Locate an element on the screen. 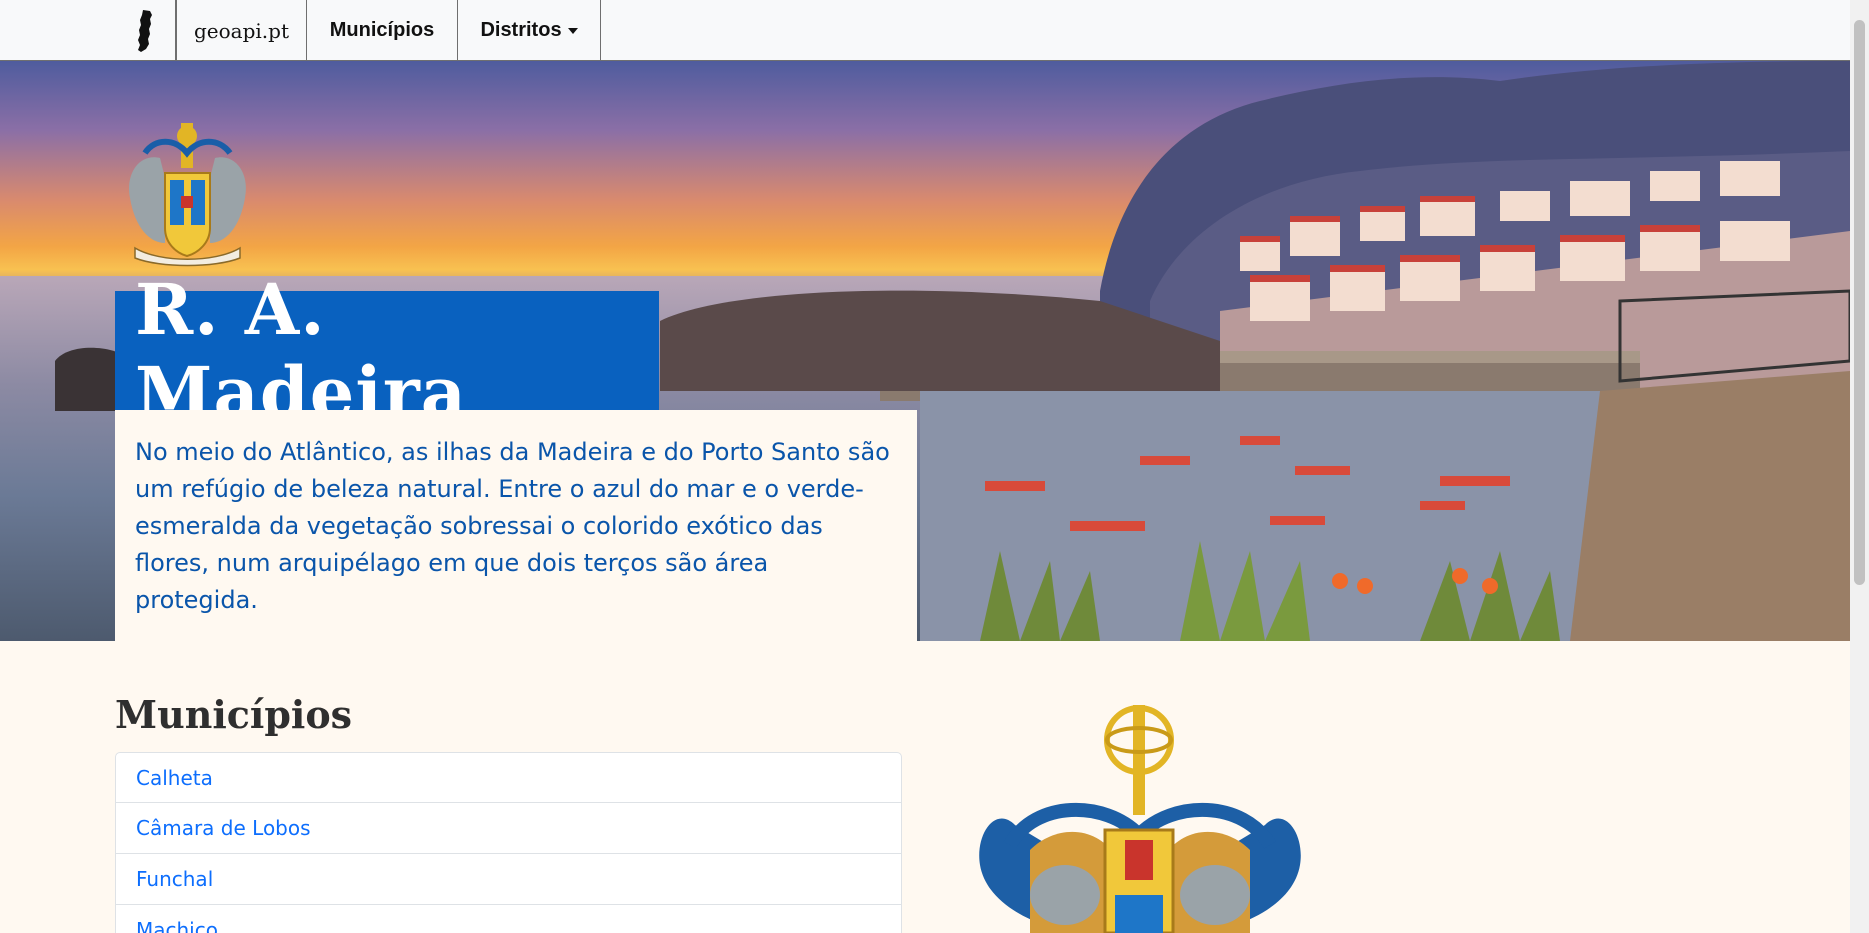  municipio-link-calheta: Calheta is located at coordinates (508, 777).